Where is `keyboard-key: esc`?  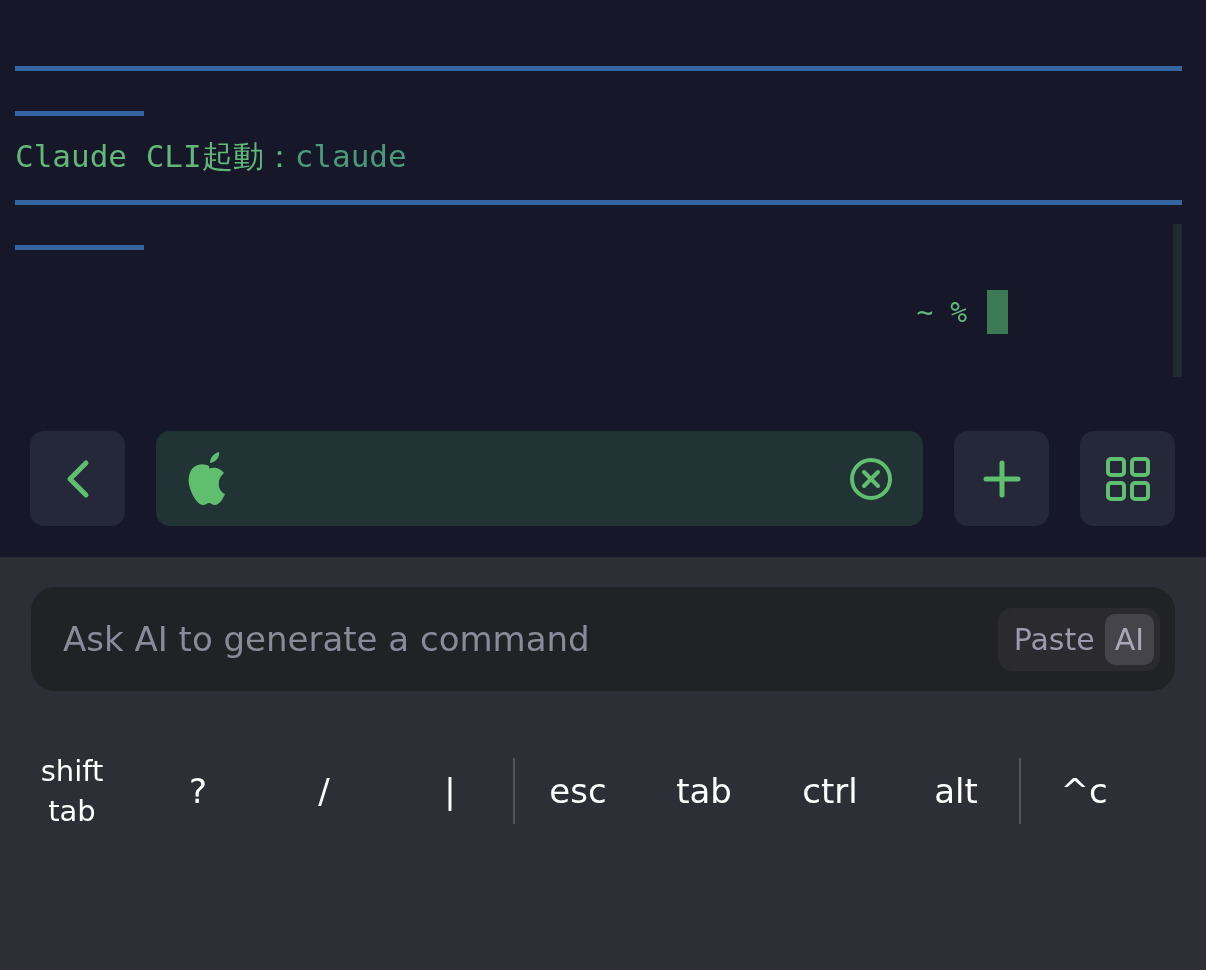 keyboard-key: esc is located at coordinates (578, 791).